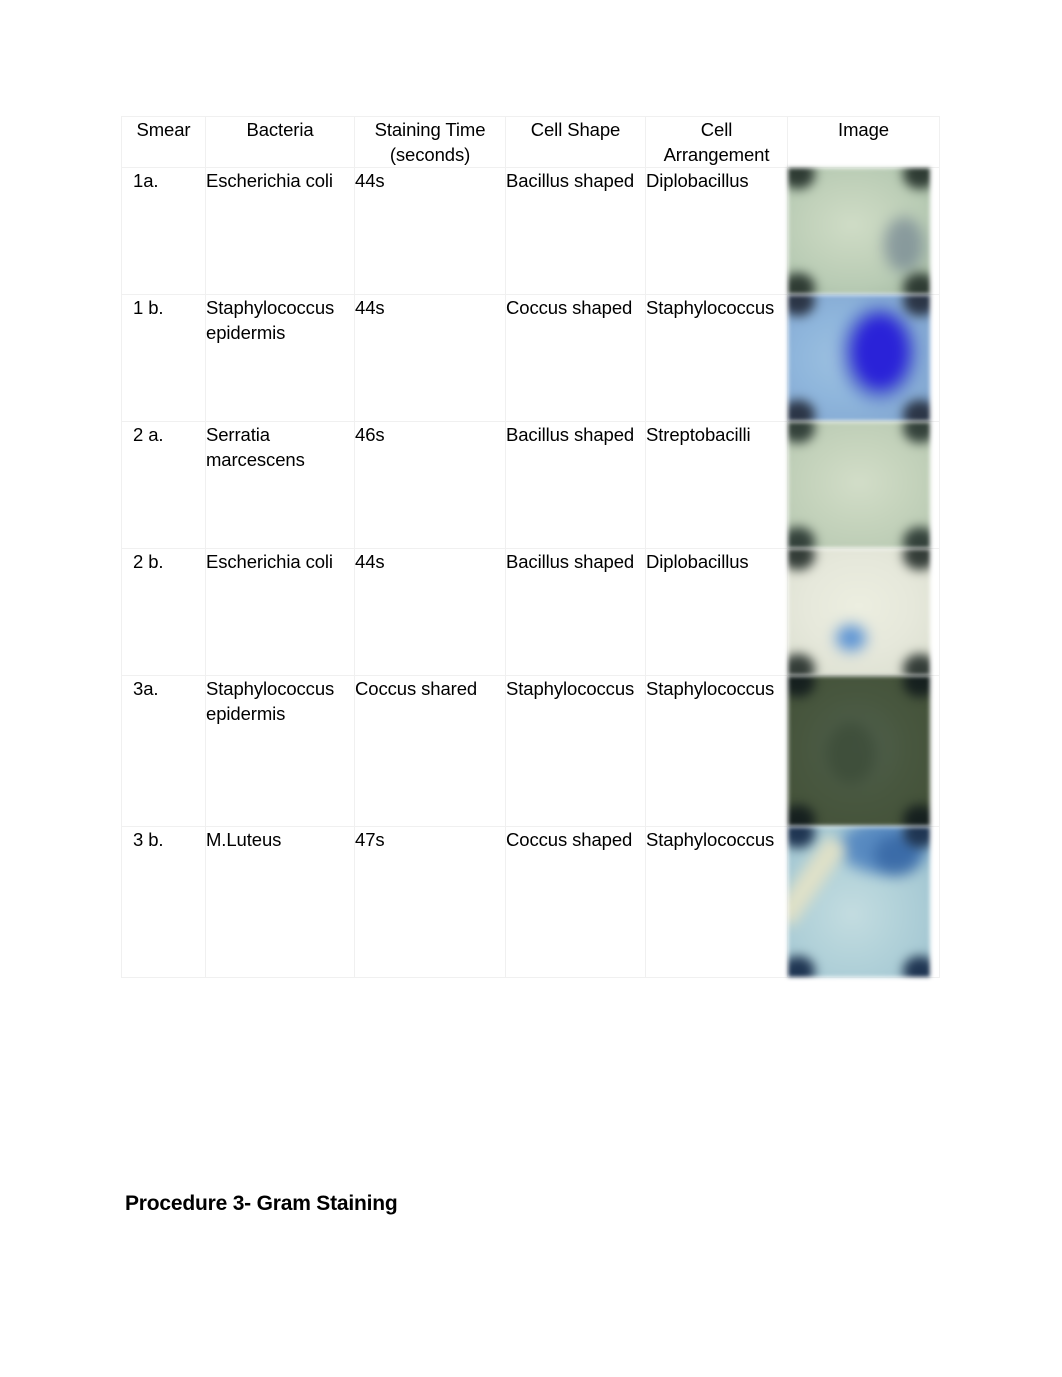 Image resolution: width=1062 pixels, height=1377 pixels. I want to click on column-header-cell-shape: Cell Shape, so click(575, 142).